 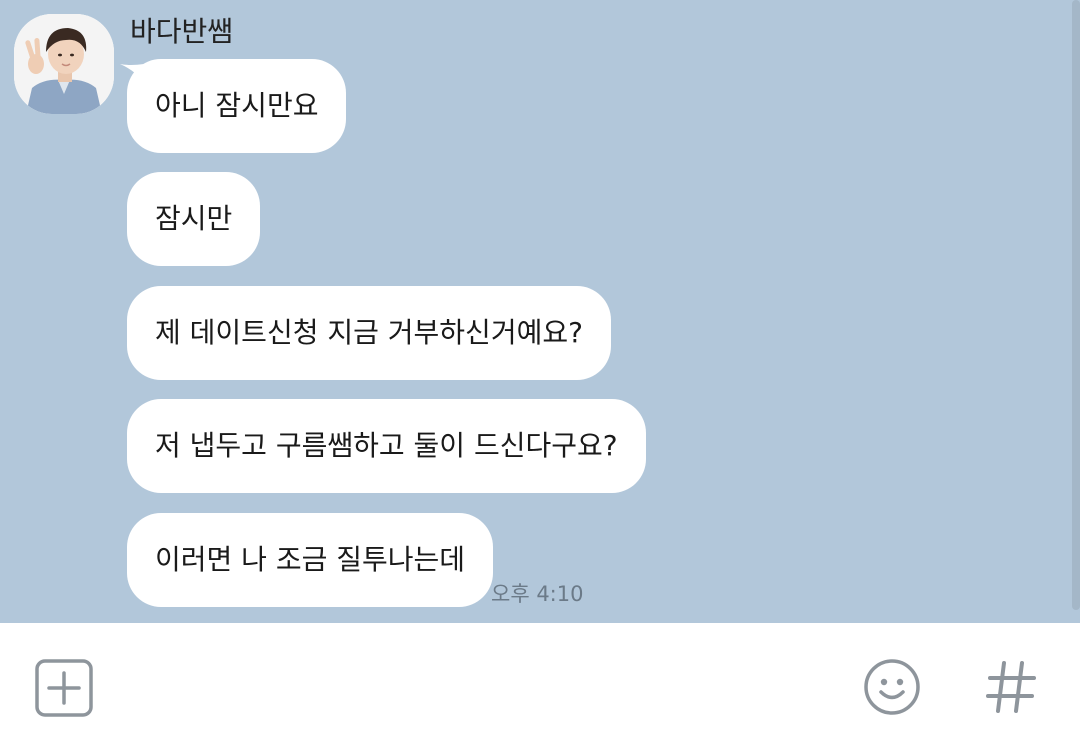 I want to click on message-bubble: 이러면 나 조금 질투나는데, so click(x=310, y=560).